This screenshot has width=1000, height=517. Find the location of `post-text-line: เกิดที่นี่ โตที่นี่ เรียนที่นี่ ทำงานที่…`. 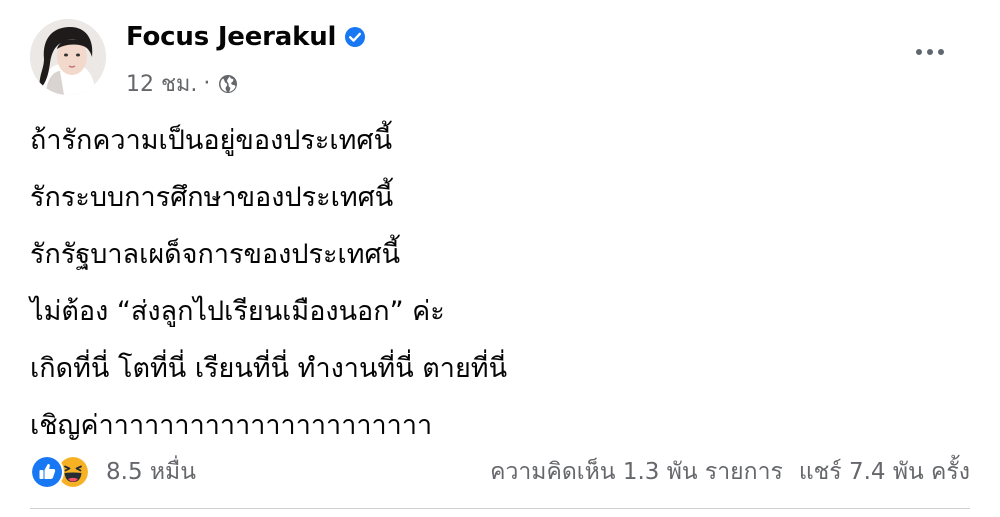

post-text-line: เกิดที่นี่ โตที่นี่ เรียนที่นี่ ทำงานที่… is located at coordinates (269, 368).